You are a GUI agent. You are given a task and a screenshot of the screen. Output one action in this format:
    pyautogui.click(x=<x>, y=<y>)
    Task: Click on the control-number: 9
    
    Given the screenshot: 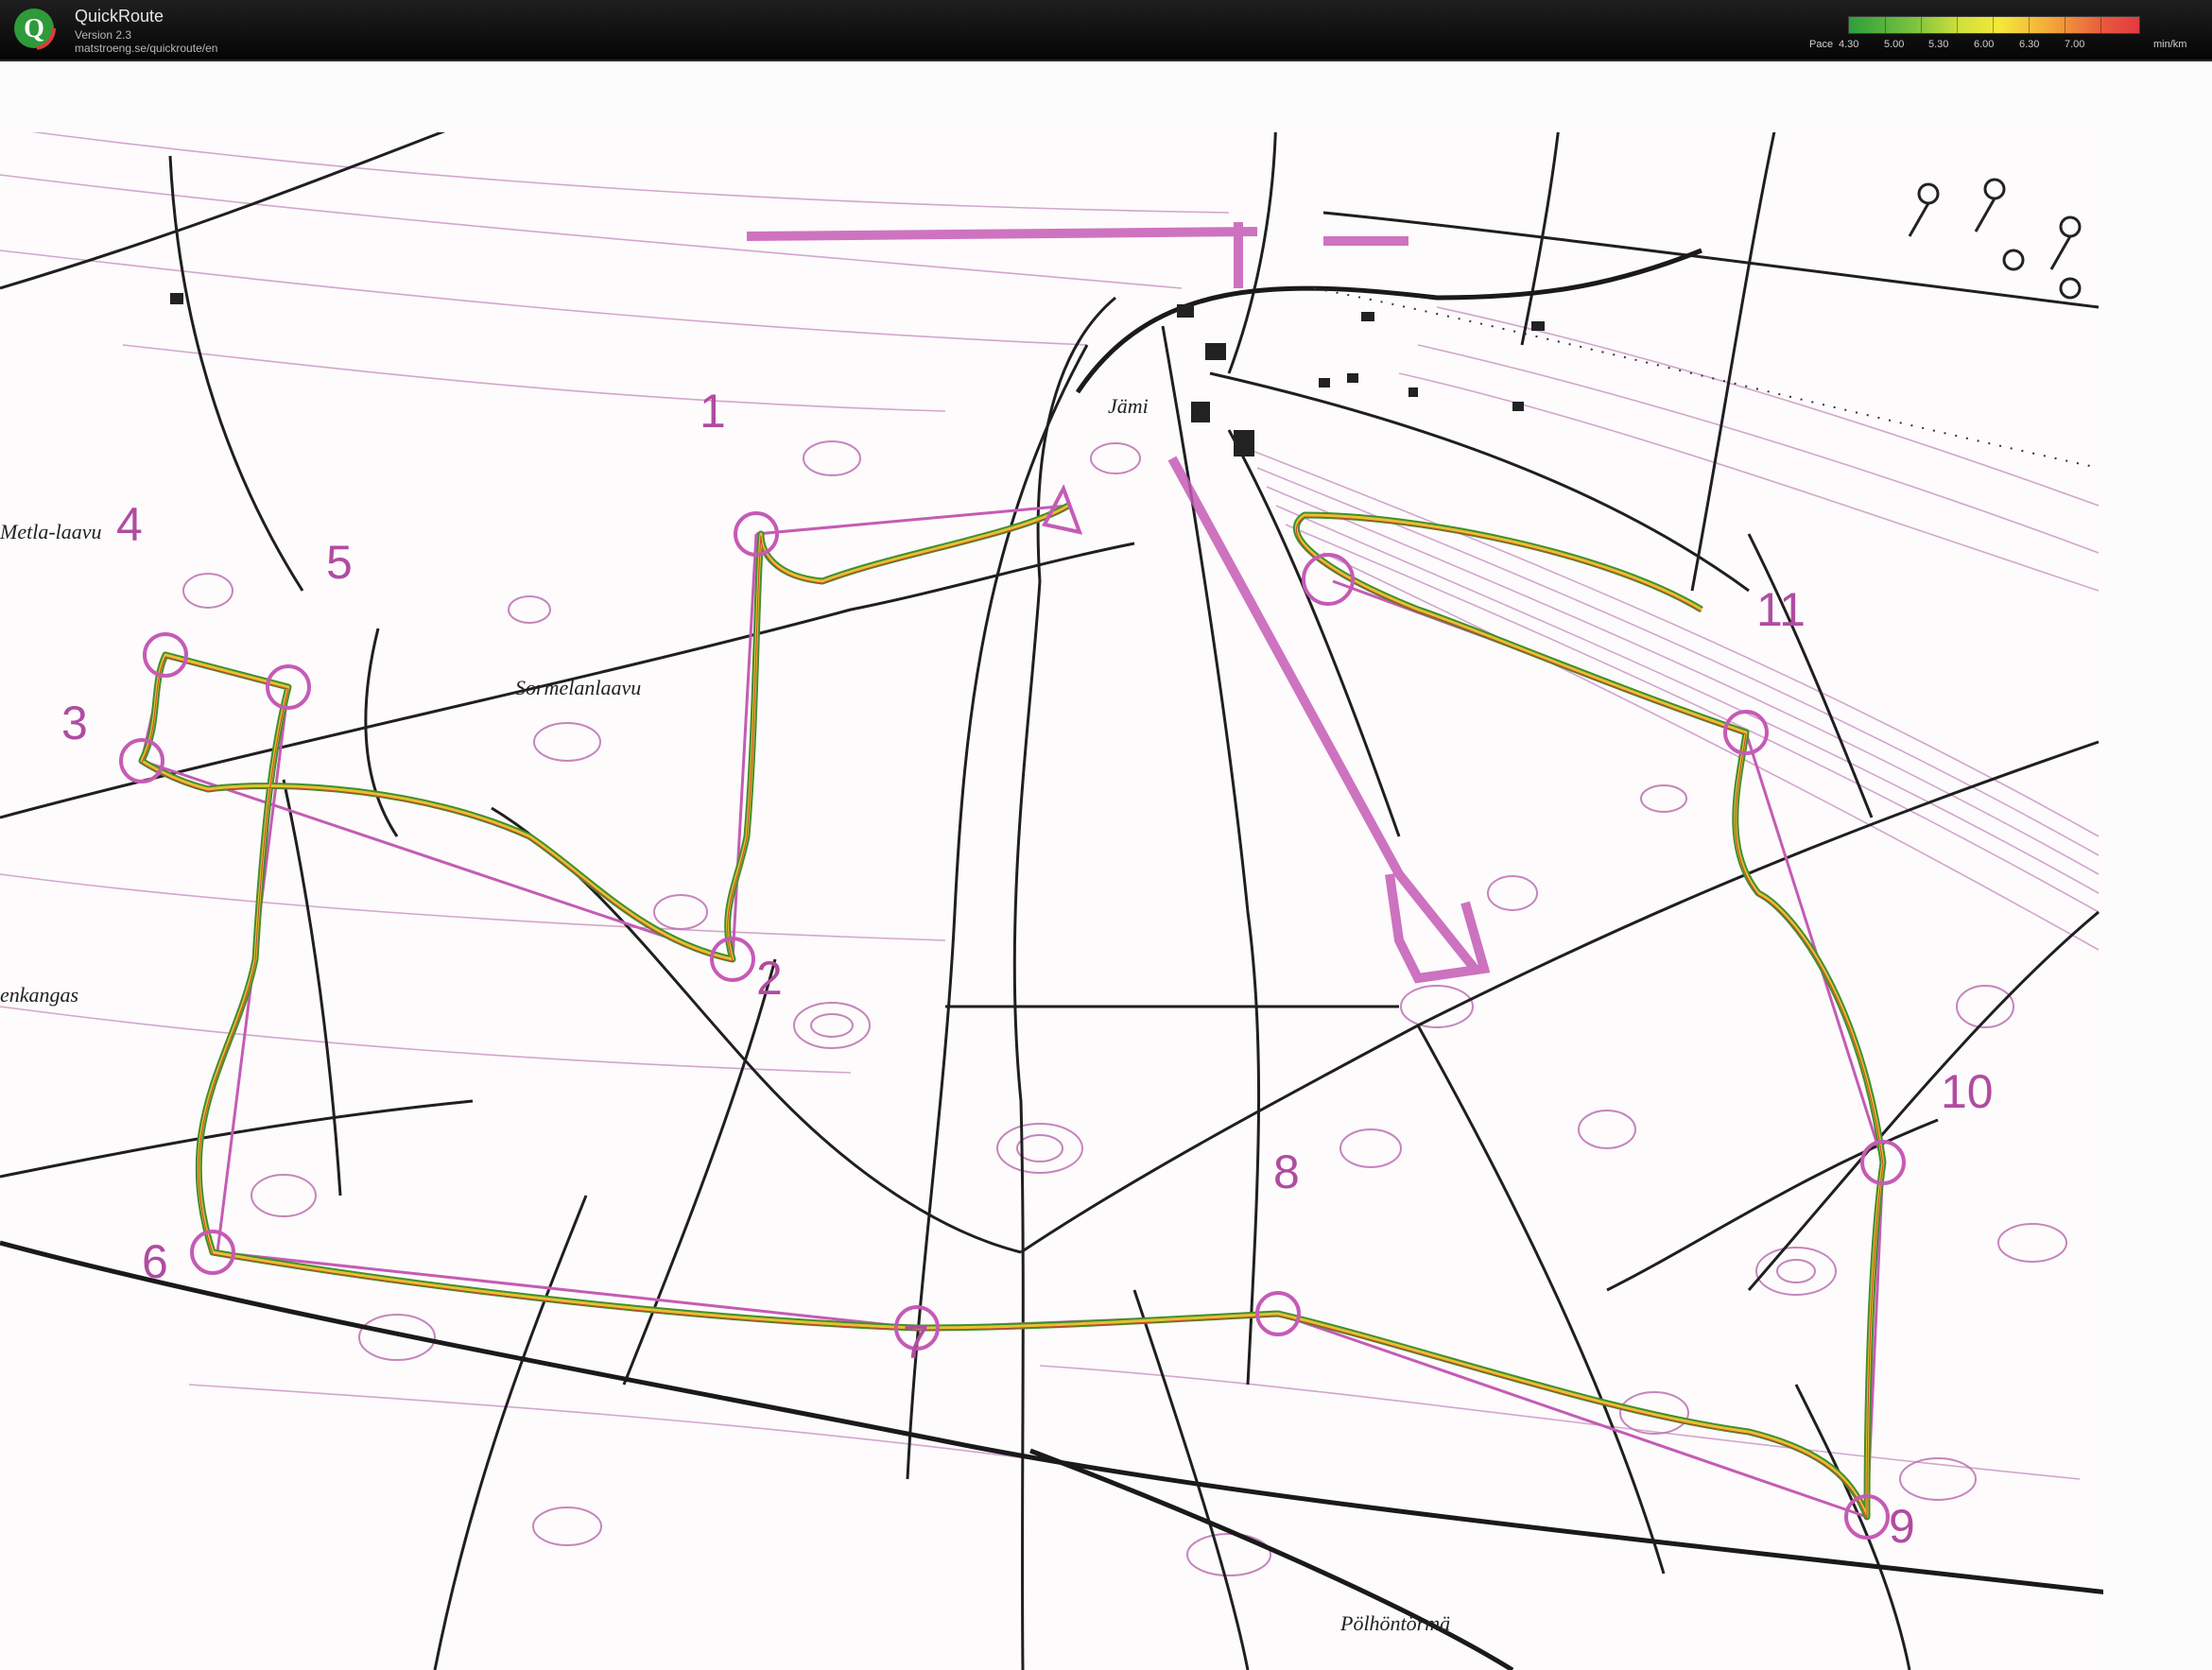 What is the action you would take?
    pyautogui.click(x=1902, y=1527)
    